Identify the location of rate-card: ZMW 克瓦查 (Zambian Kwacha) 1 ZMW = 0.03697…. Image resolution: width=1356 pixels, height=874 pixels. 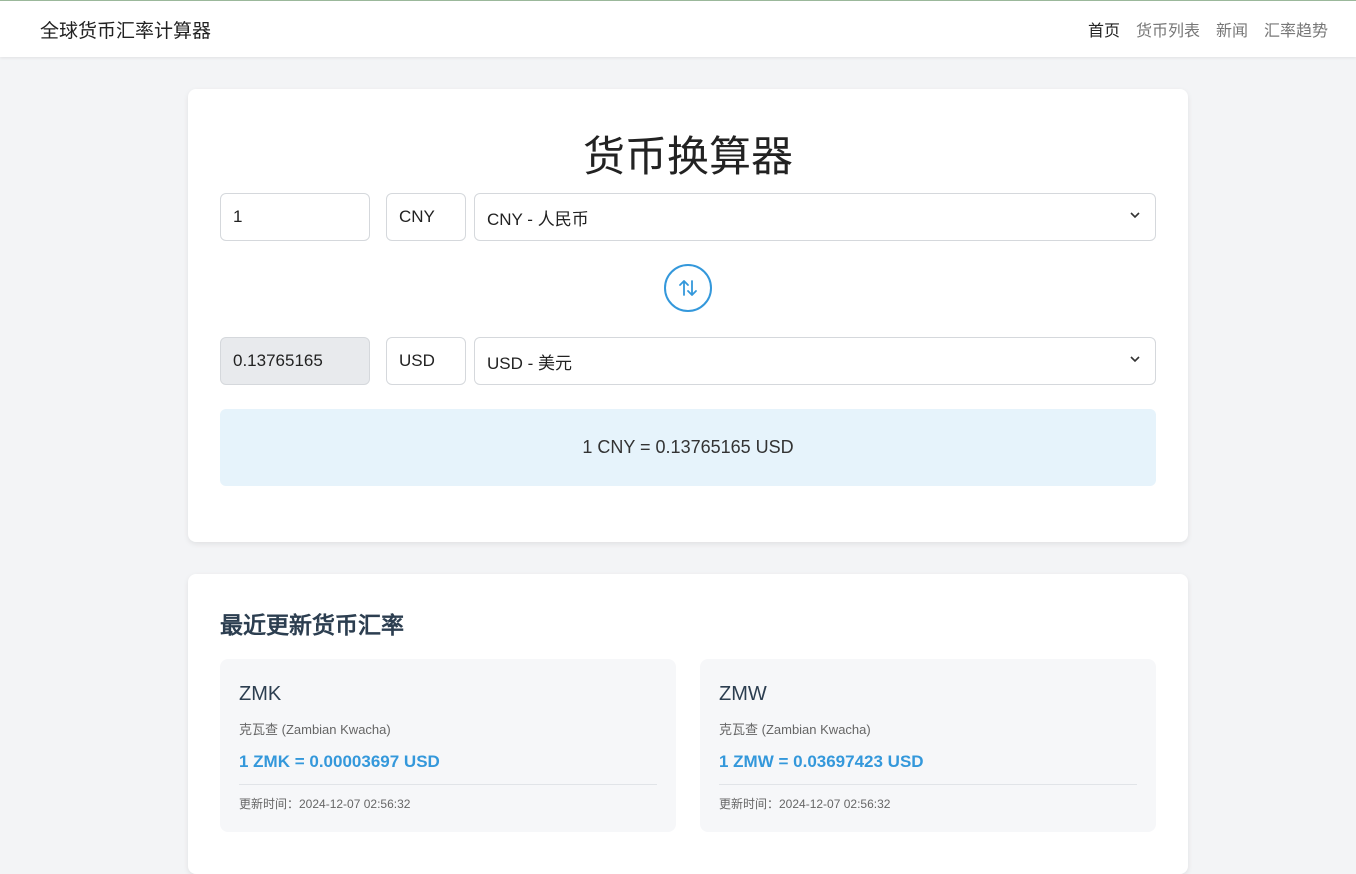
(928, 745).